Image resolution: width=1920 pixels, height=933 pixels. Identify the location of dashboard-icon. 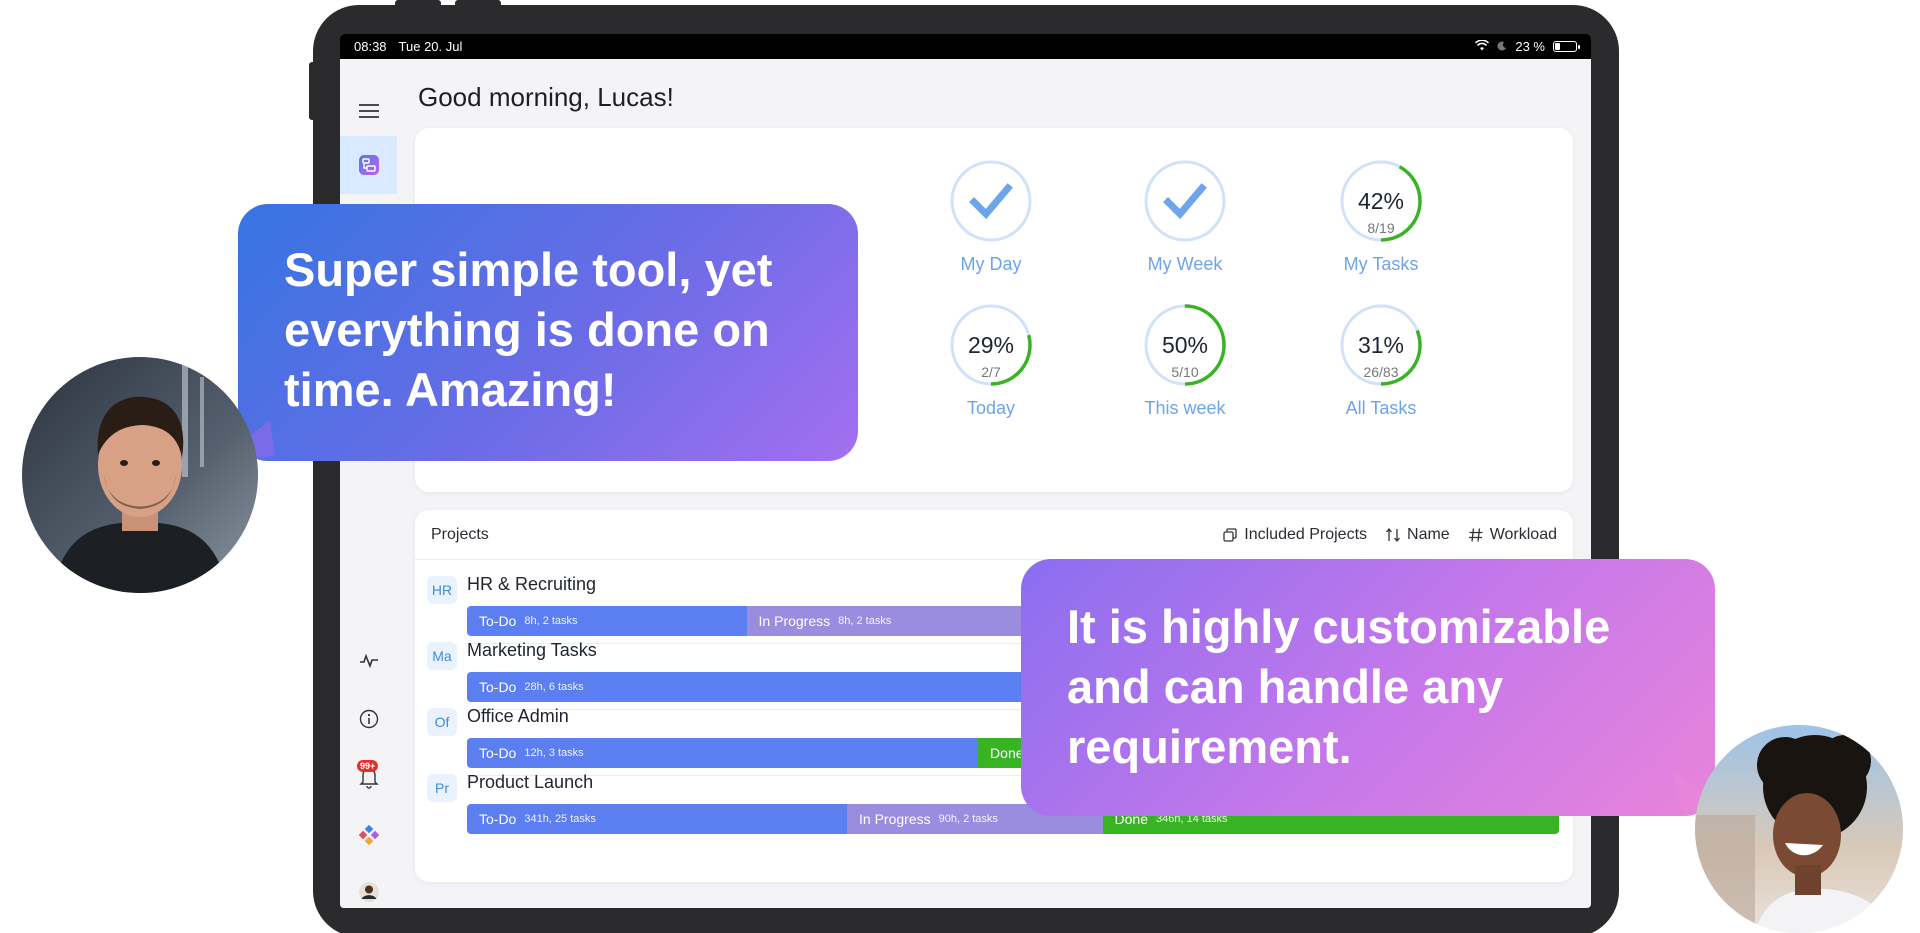
(368, 165).